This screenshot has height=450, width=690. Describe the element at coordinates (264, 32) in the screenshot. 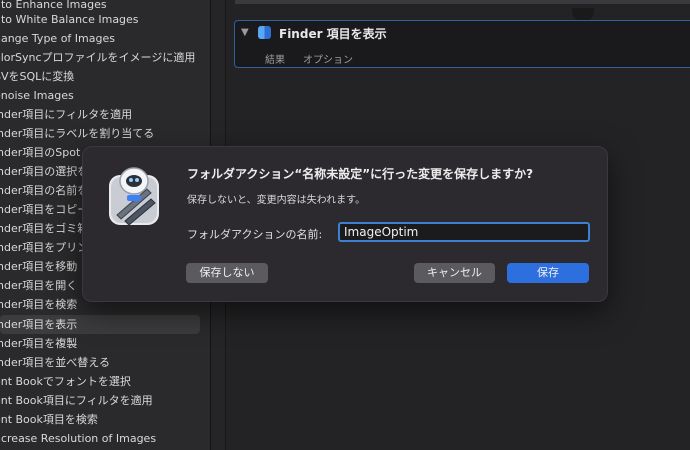

I see `finder-icon` at that location.